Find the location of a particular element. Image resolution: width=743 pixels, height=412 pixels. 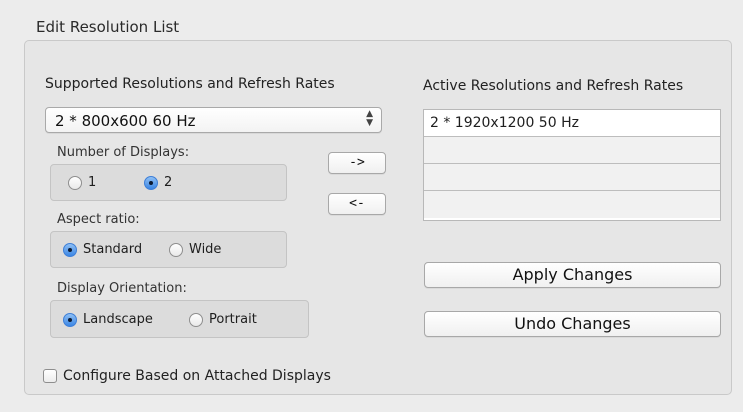

chevron-updown-icon: ▲ ▼ is located at coordinates (369, 118).